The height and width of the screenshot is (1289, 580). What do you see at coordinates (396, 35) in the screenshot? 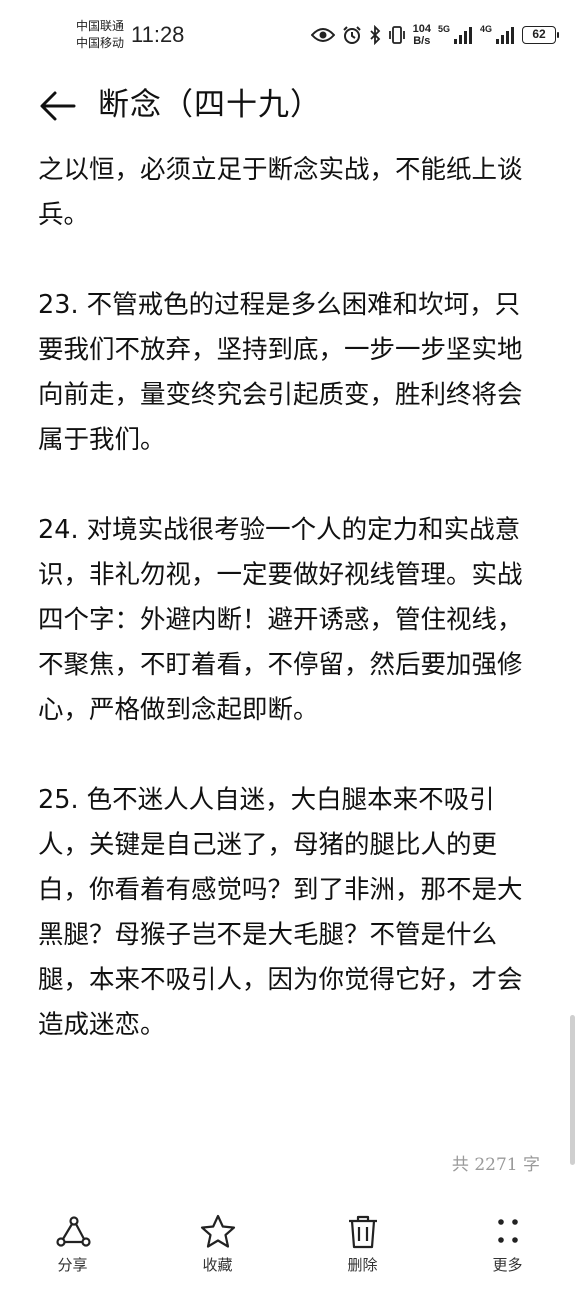
I see `vibrate-icon` at bounding box center [396, 35].